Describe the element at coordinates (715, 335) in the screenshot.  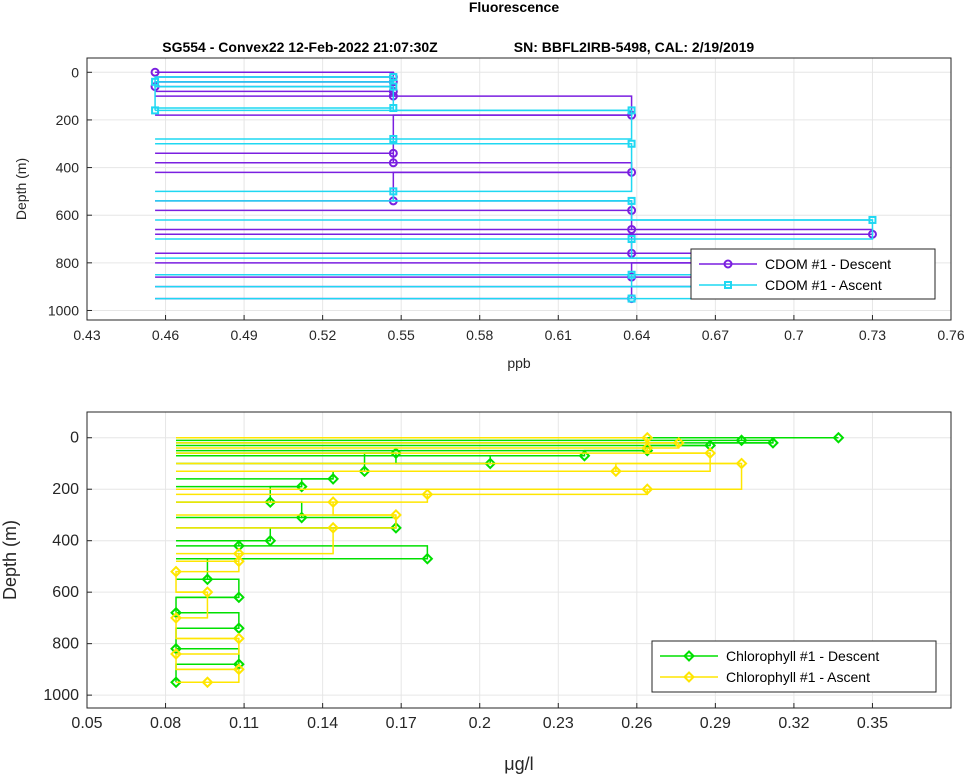
I see `x-tick-label-8: 0.67` at that location.